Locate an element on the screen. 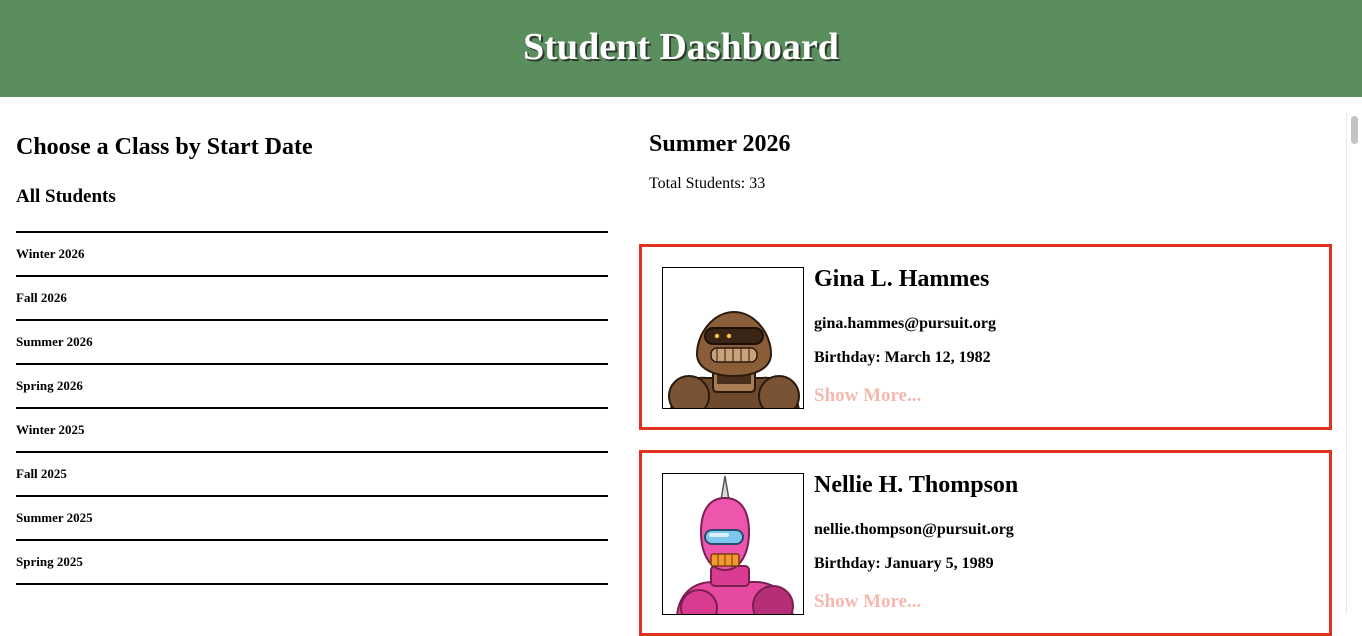 The width and height of the screenshot is (1362, 636). class-item-fall-2025: Fall 2025 is located at coordinates (312, 475).